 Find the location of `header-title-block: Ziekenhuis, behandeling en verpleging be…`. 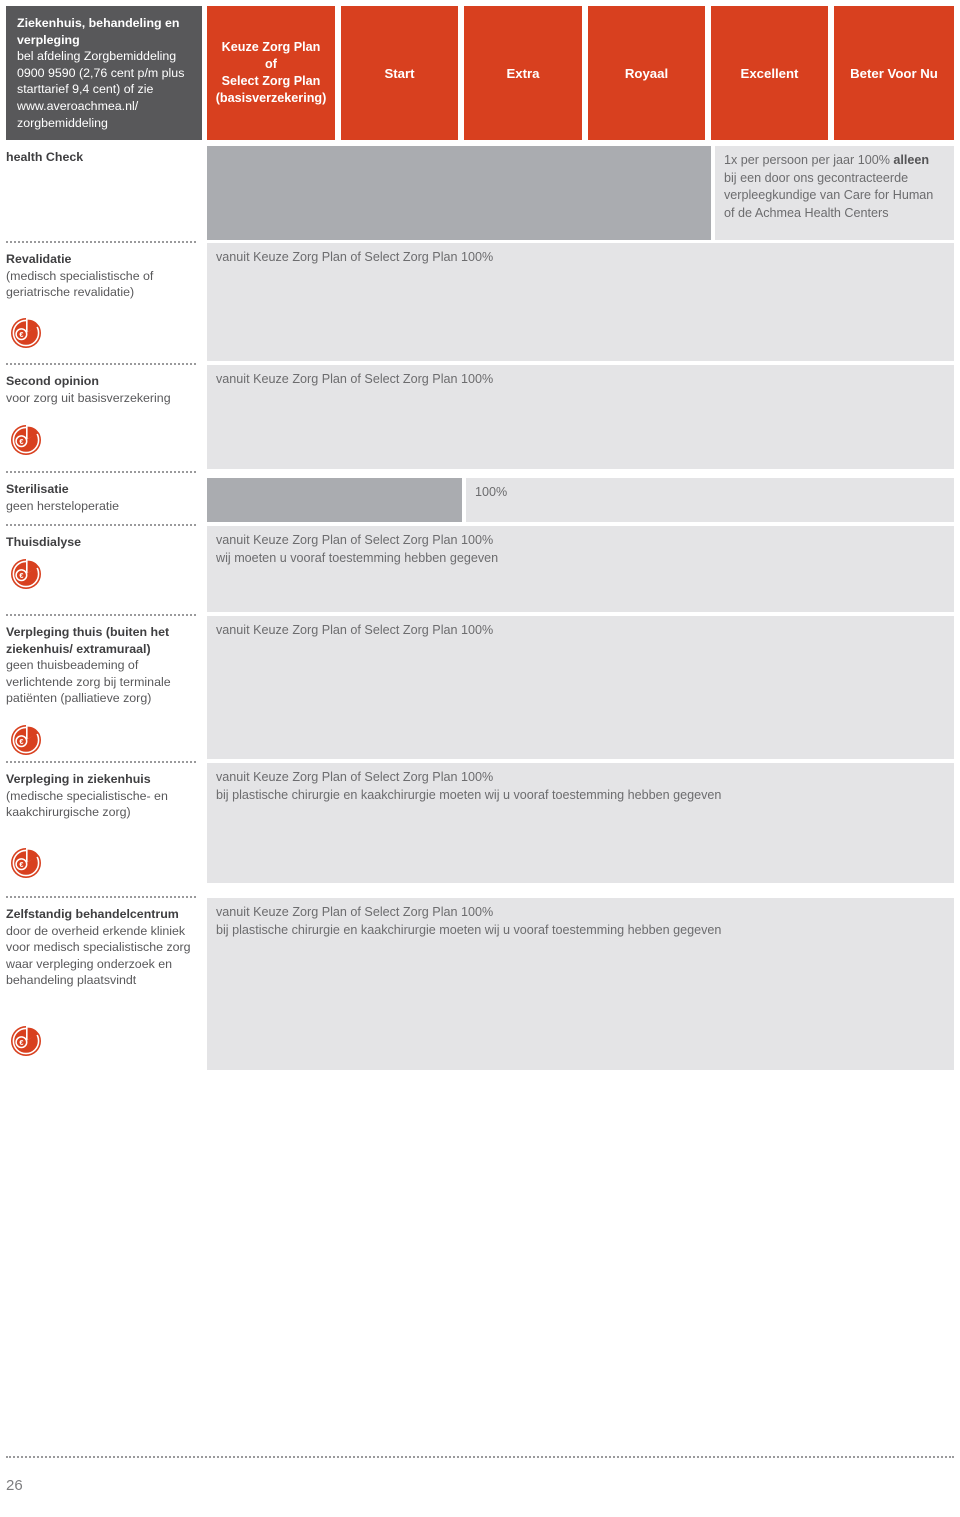

header-title-block: Ziekenhuis, behandeling en verpleging be… is located at coordinates (104, 73).